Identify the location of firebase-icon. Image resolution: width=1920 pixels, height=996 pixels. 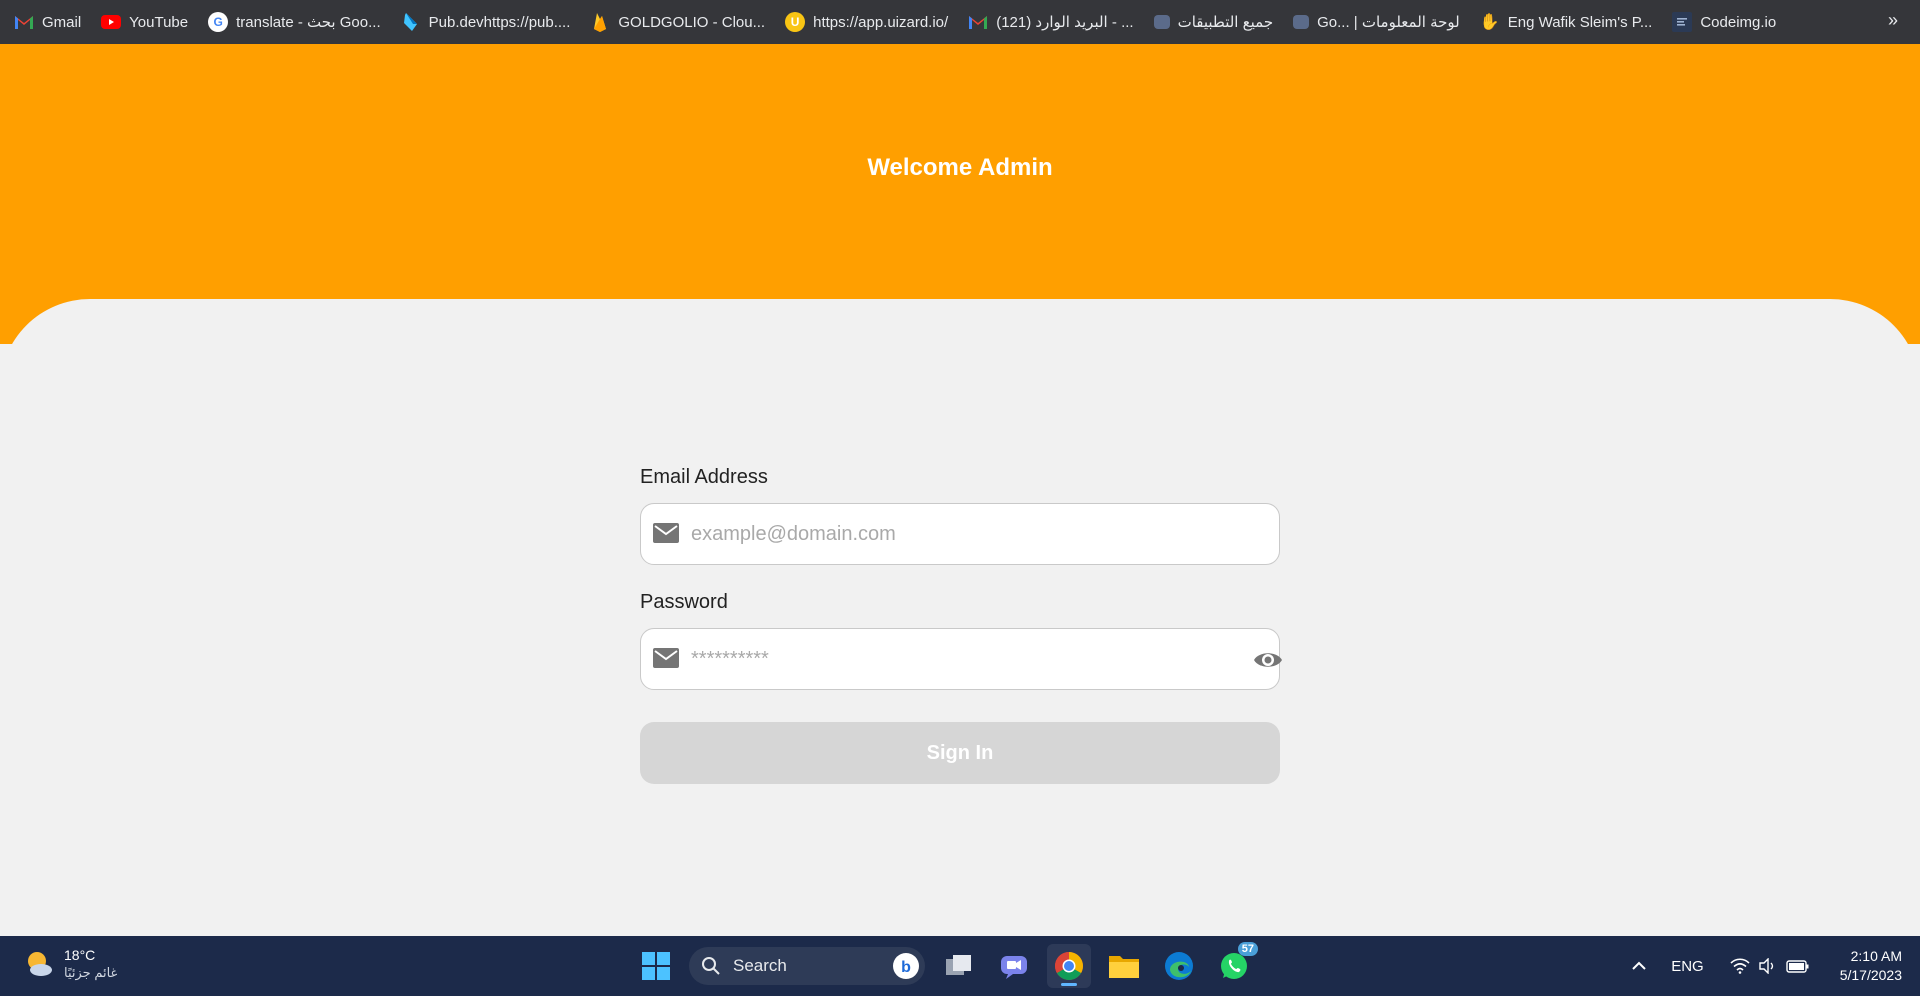
(600, 22).